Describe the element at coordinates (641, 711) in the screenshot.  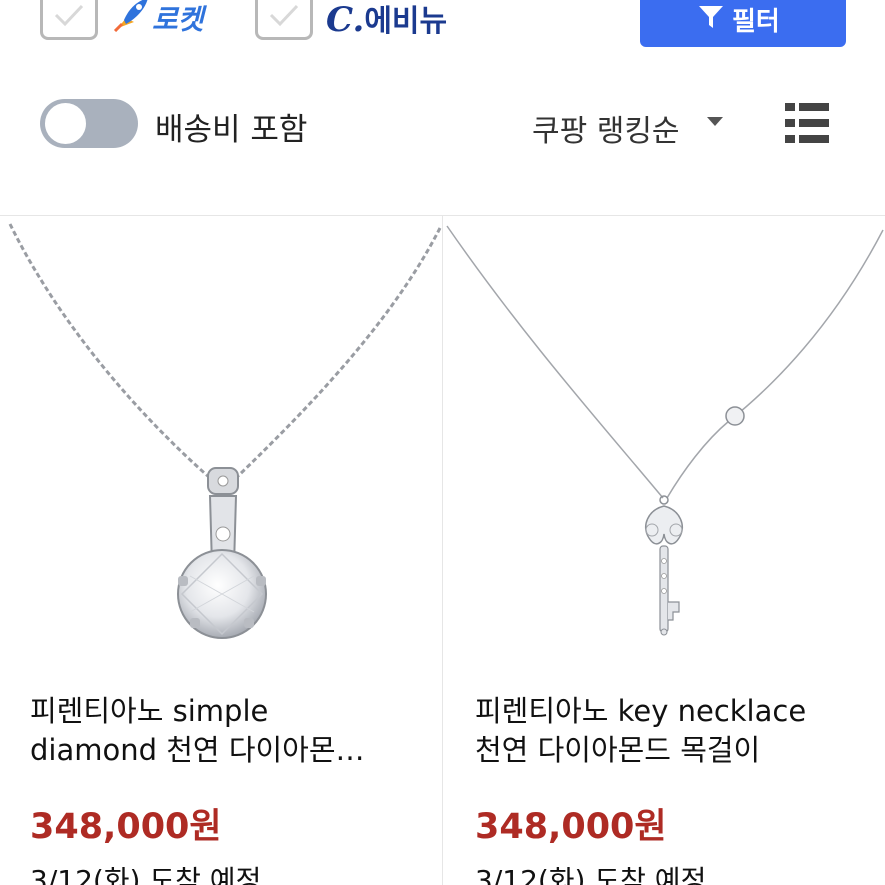
I see `product-title-line1: 피렌티아노 key necklace` at that location.